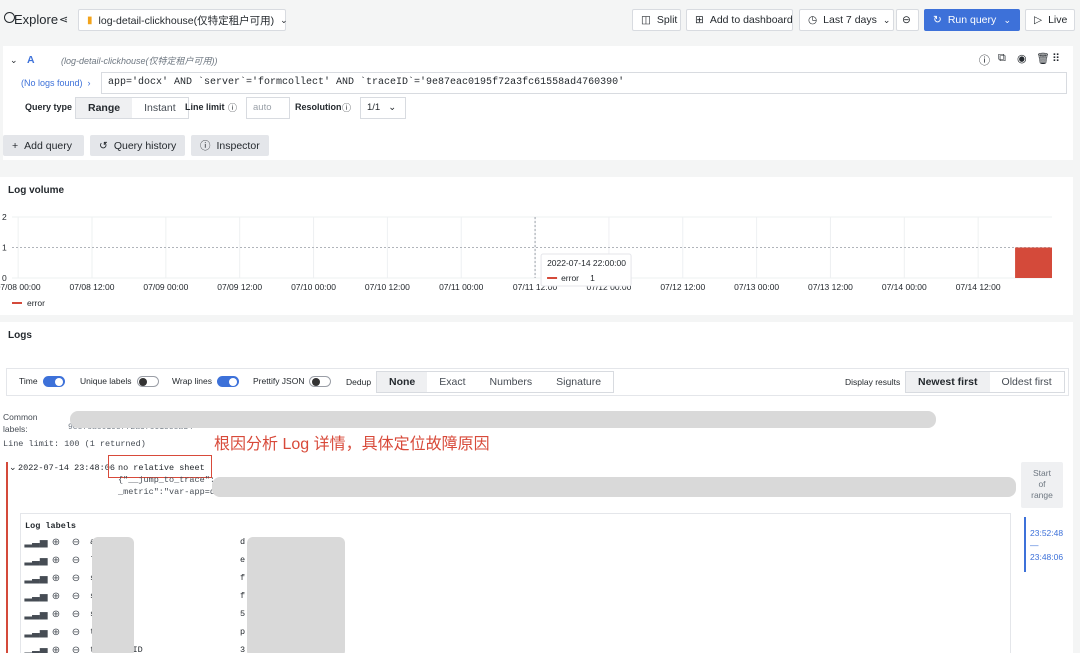  What do you see at coordinates (699, 20) in the screenshot?
I see `dashboard-icon: ⊞` at bounding box center [699, 20].